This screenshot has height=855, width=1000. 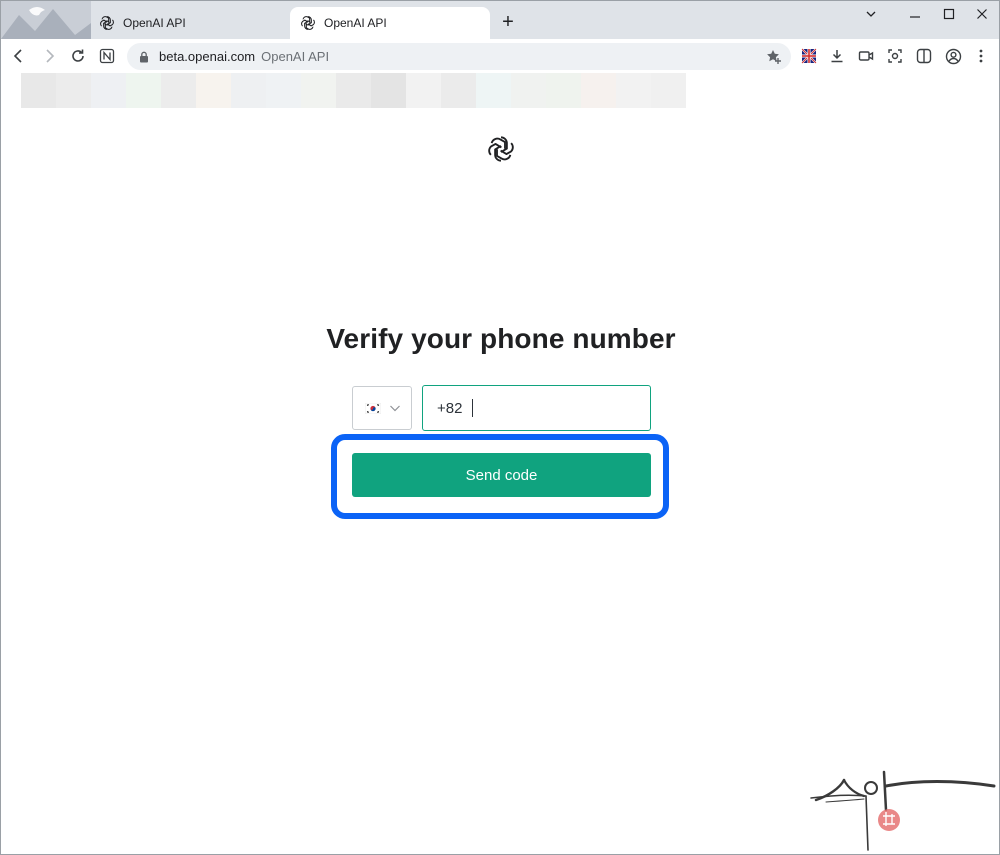 I want to click on media-button, so click(x=866, y=56).